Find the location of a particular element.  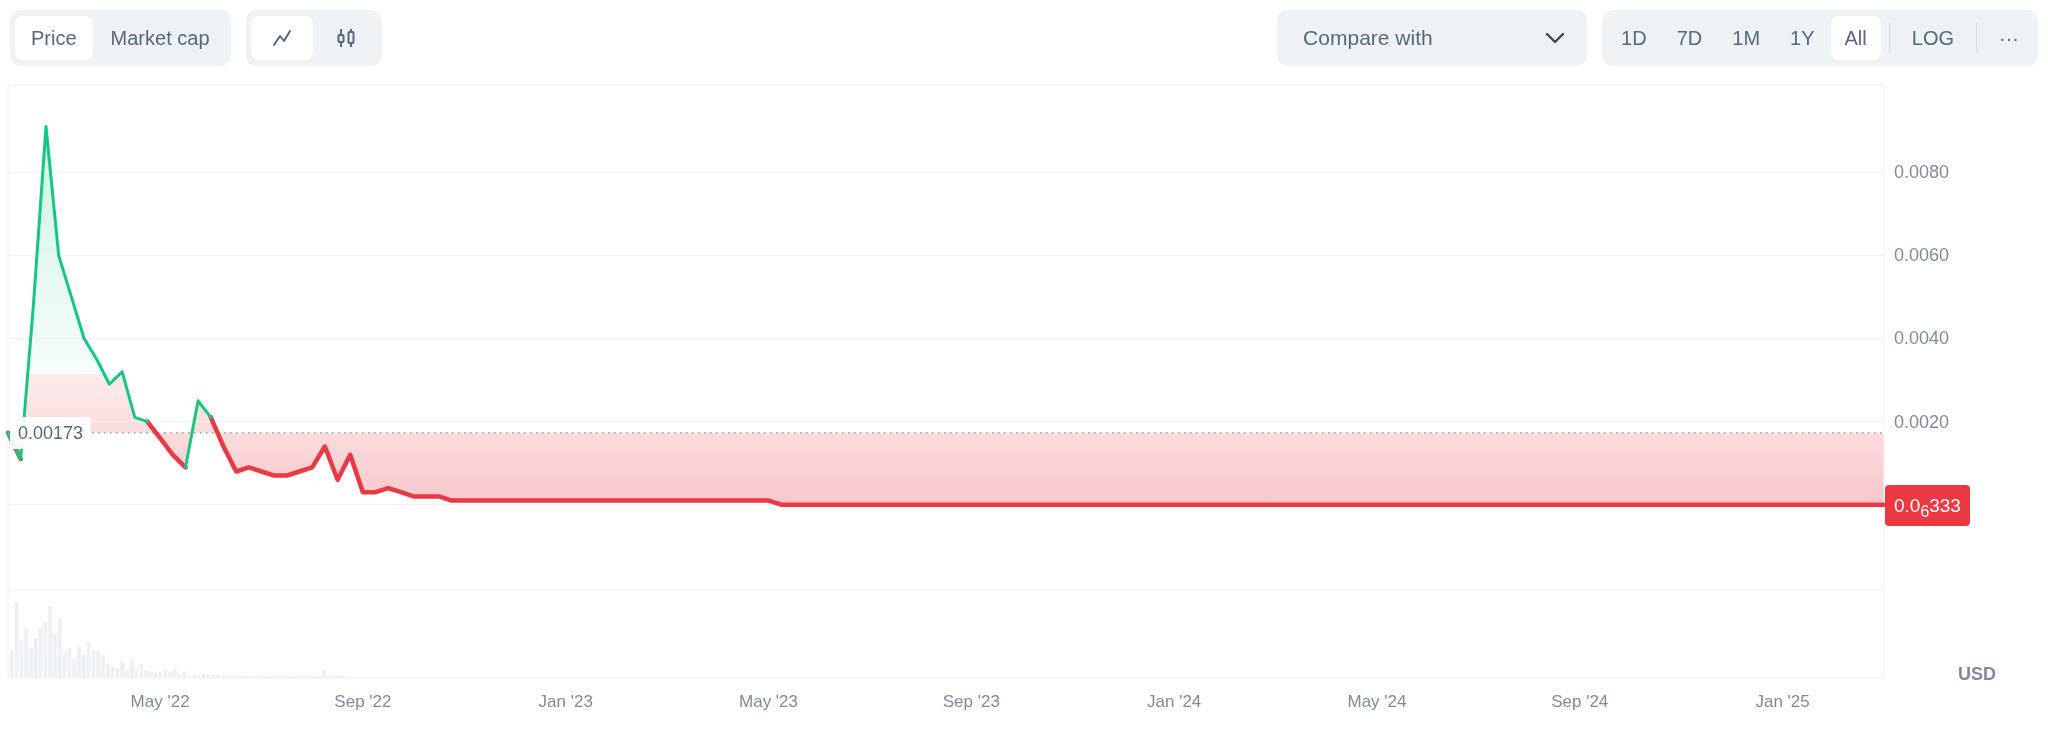

axis-label: Jan '25 is located at coordinates (1782, 701).